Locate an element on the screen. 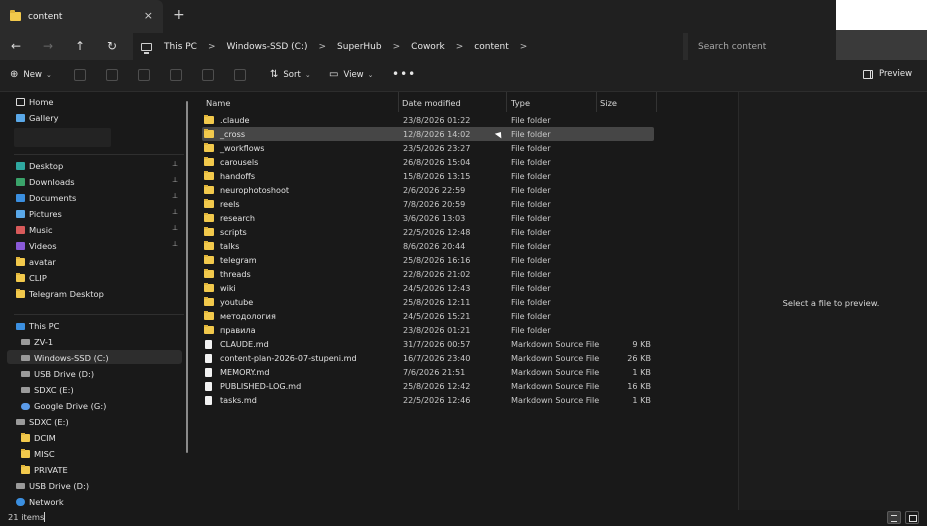  delete-icon is located at coordinates (240, 75).